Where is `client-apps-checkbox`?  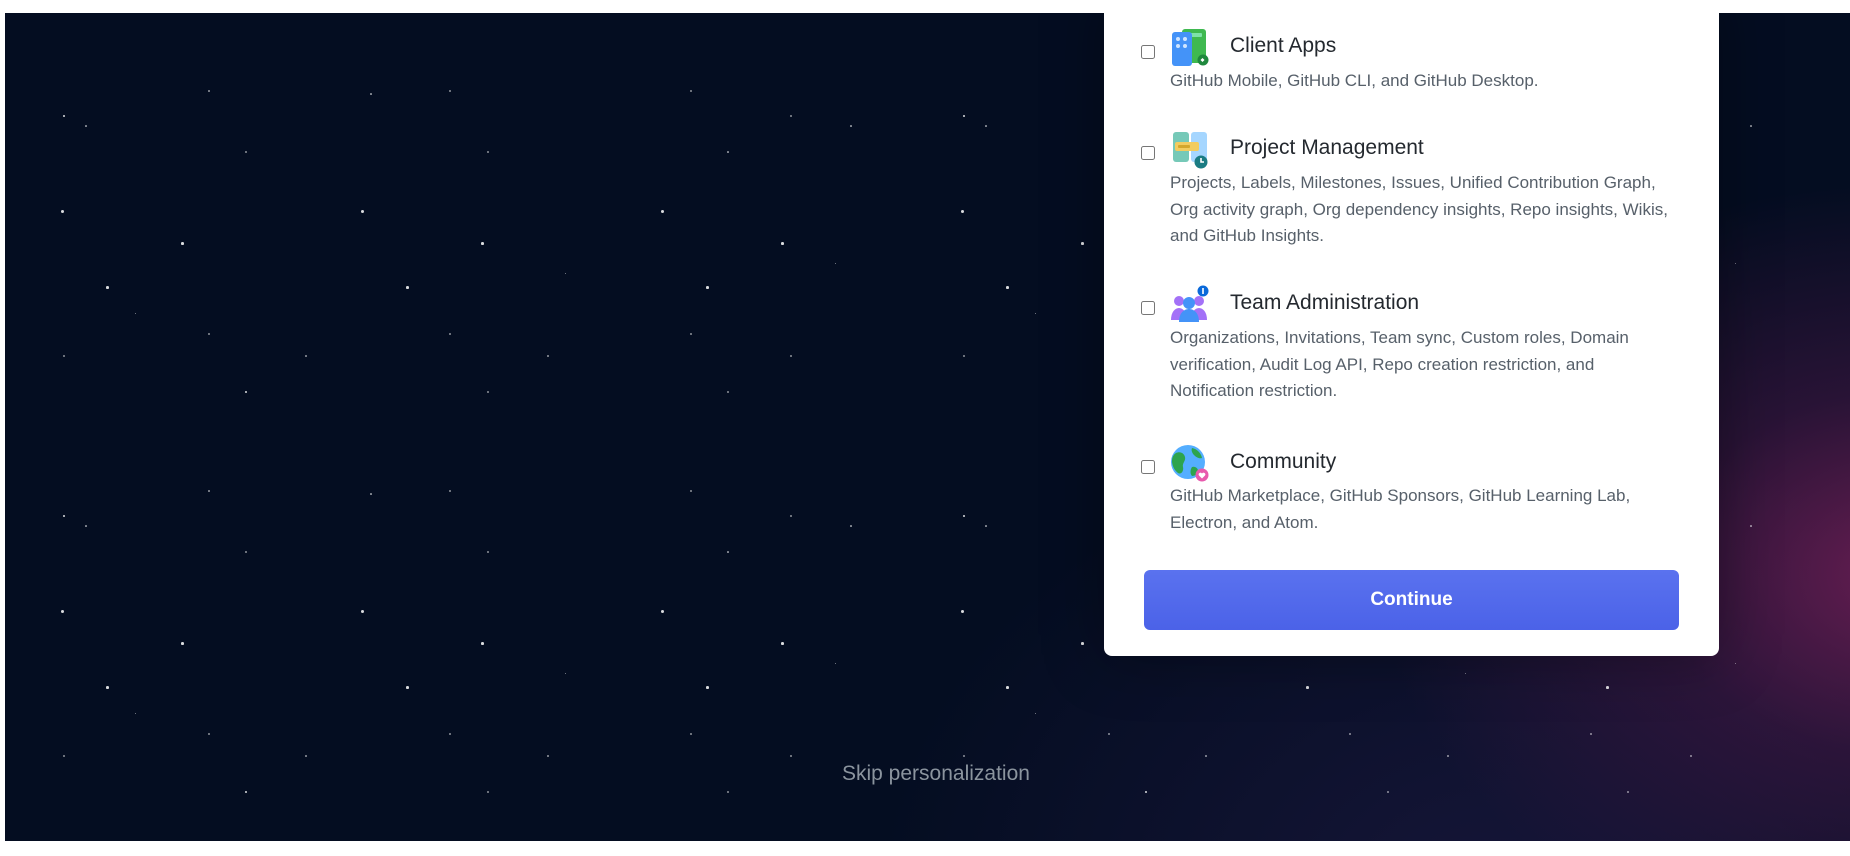 client-apps-checkbox is located at coordinates (1148, 52).